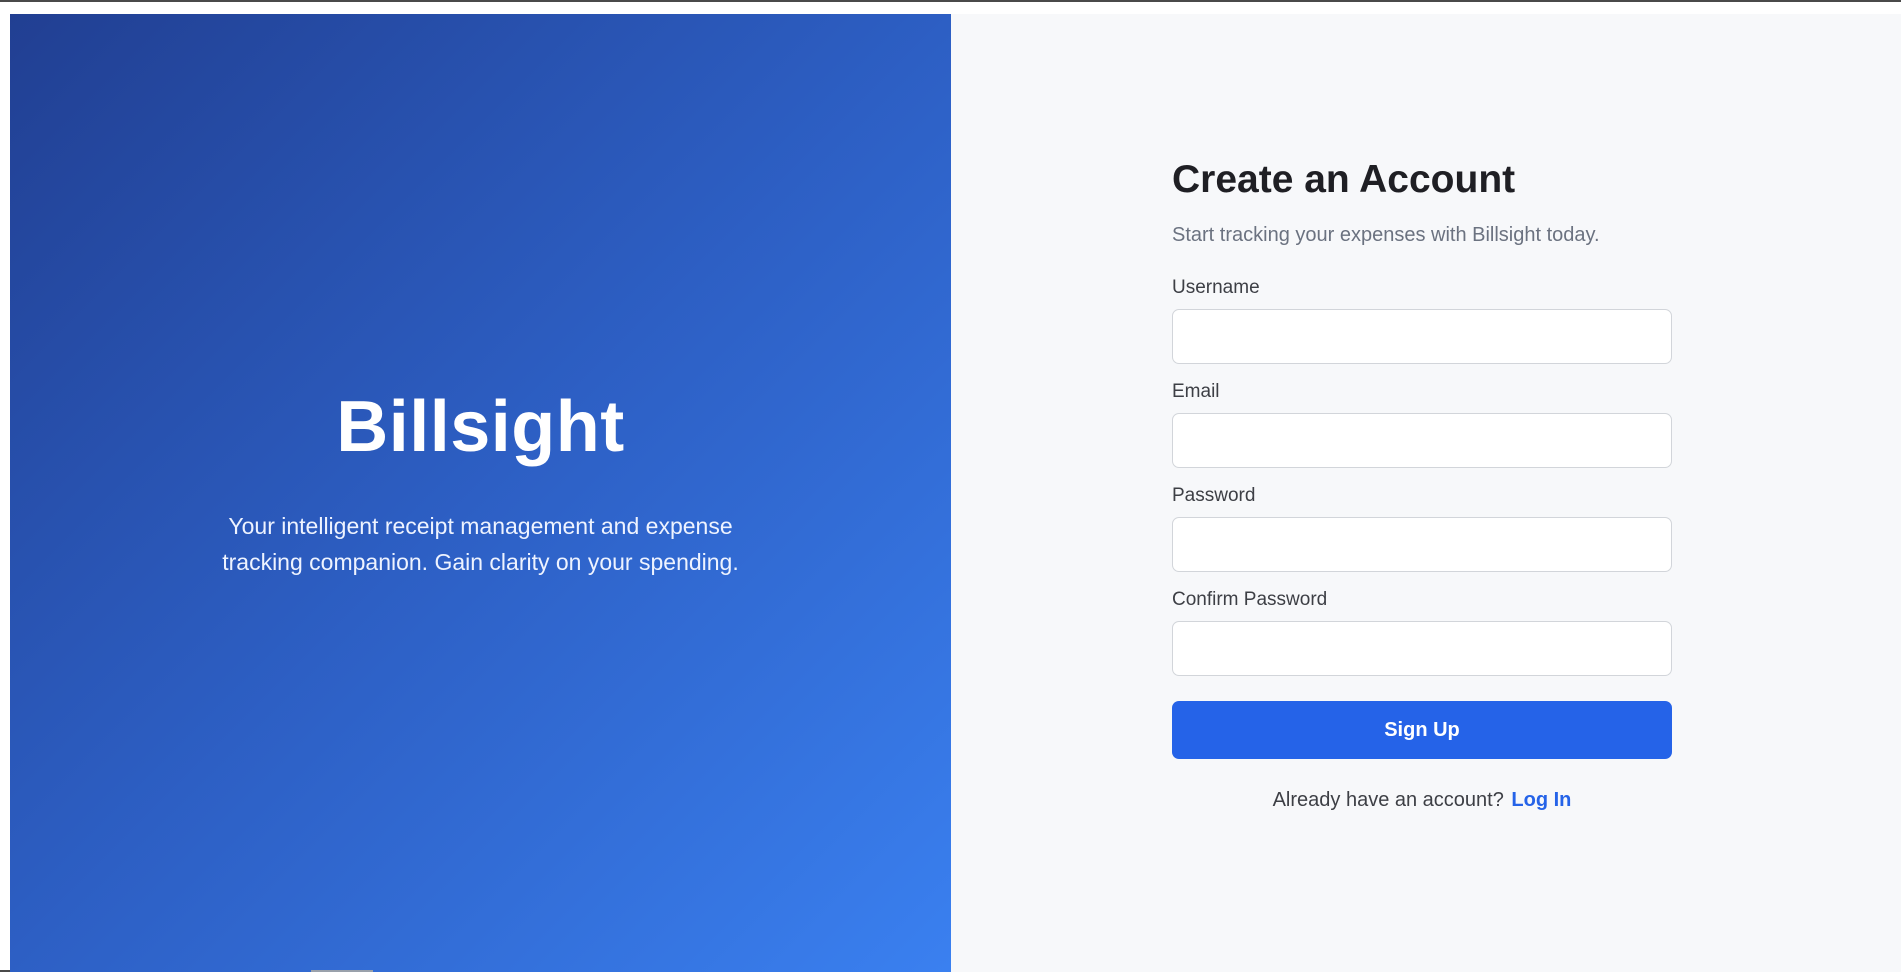 Image resolution: width=1901 pixels, height=972 pixels. Describe the element at coordinates (1214, 495) in the screenshot. I see `password-label: Password` at that location.